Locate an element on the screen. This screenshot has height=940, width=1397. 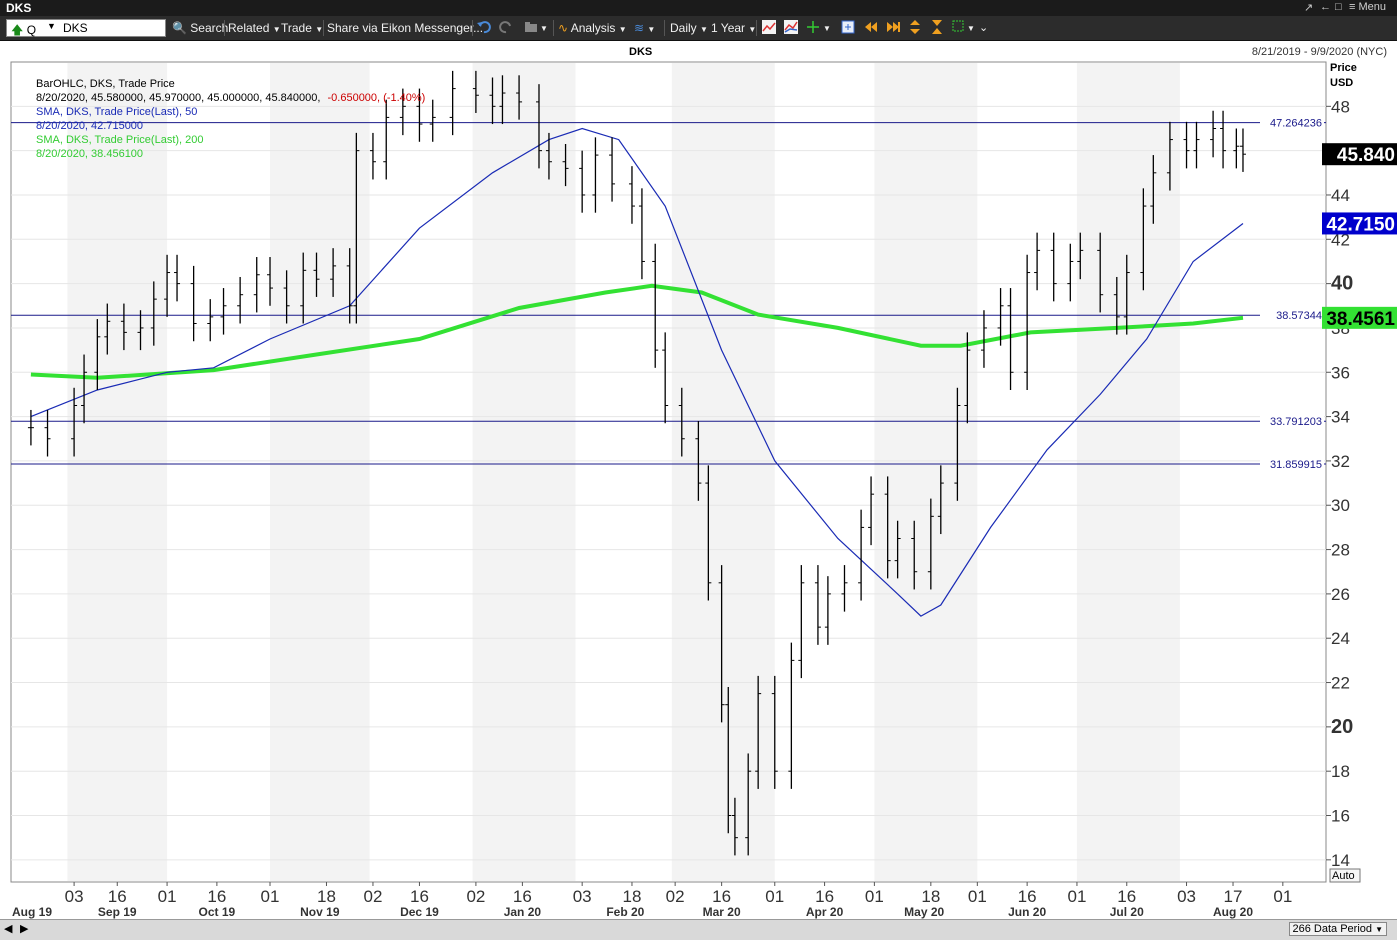
y-tick-label: 34 is located at coordinates (1340, 417).